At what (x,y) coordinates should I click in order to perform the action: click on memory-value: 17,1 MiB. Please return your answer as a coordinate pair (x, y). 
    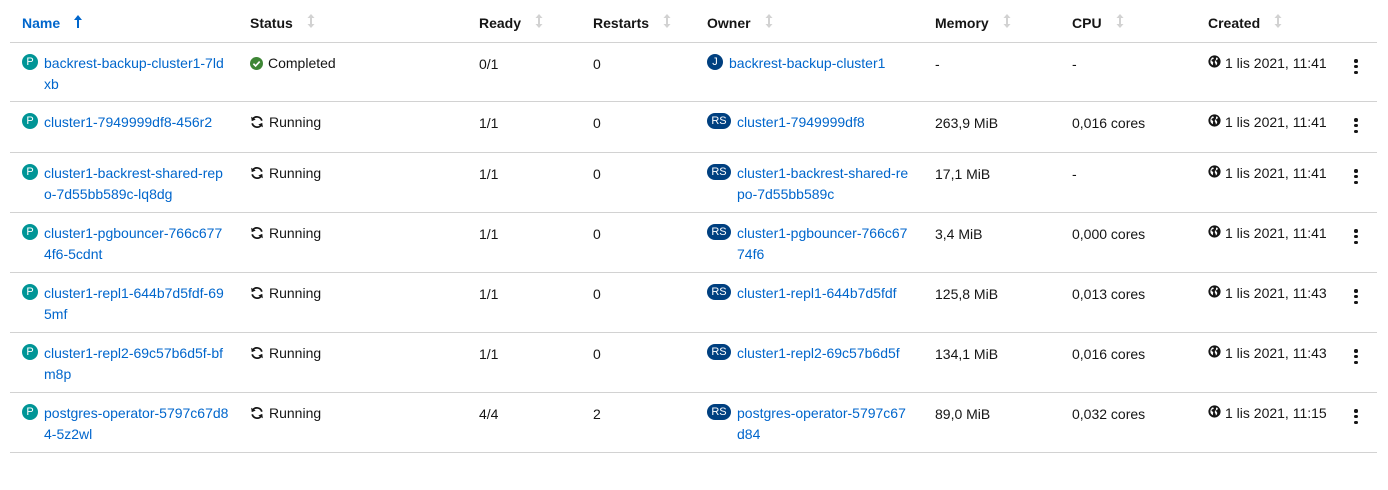
    Looking at the image, I should click on (963, 174).